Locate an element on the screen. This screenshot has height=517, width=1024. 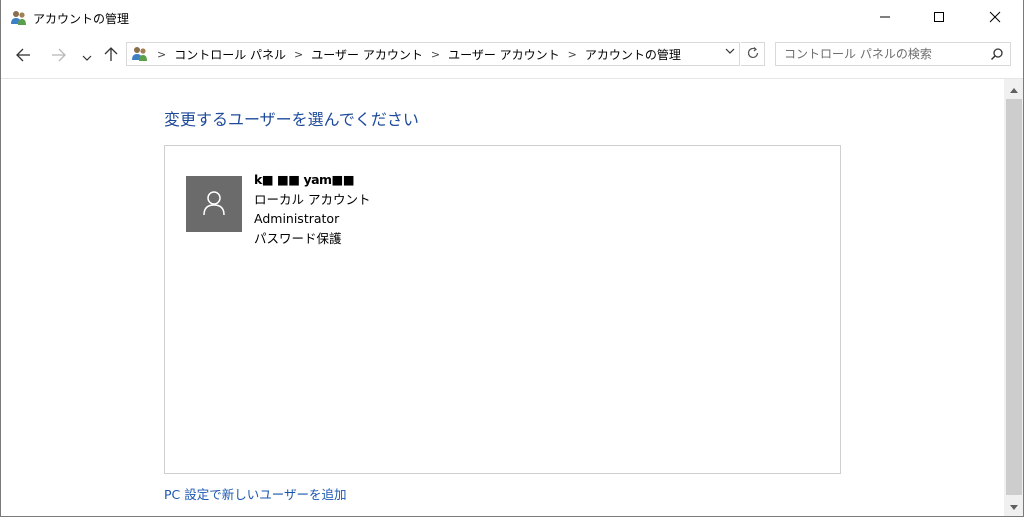
arrow-up-icon is located at coordinates (111, 56).